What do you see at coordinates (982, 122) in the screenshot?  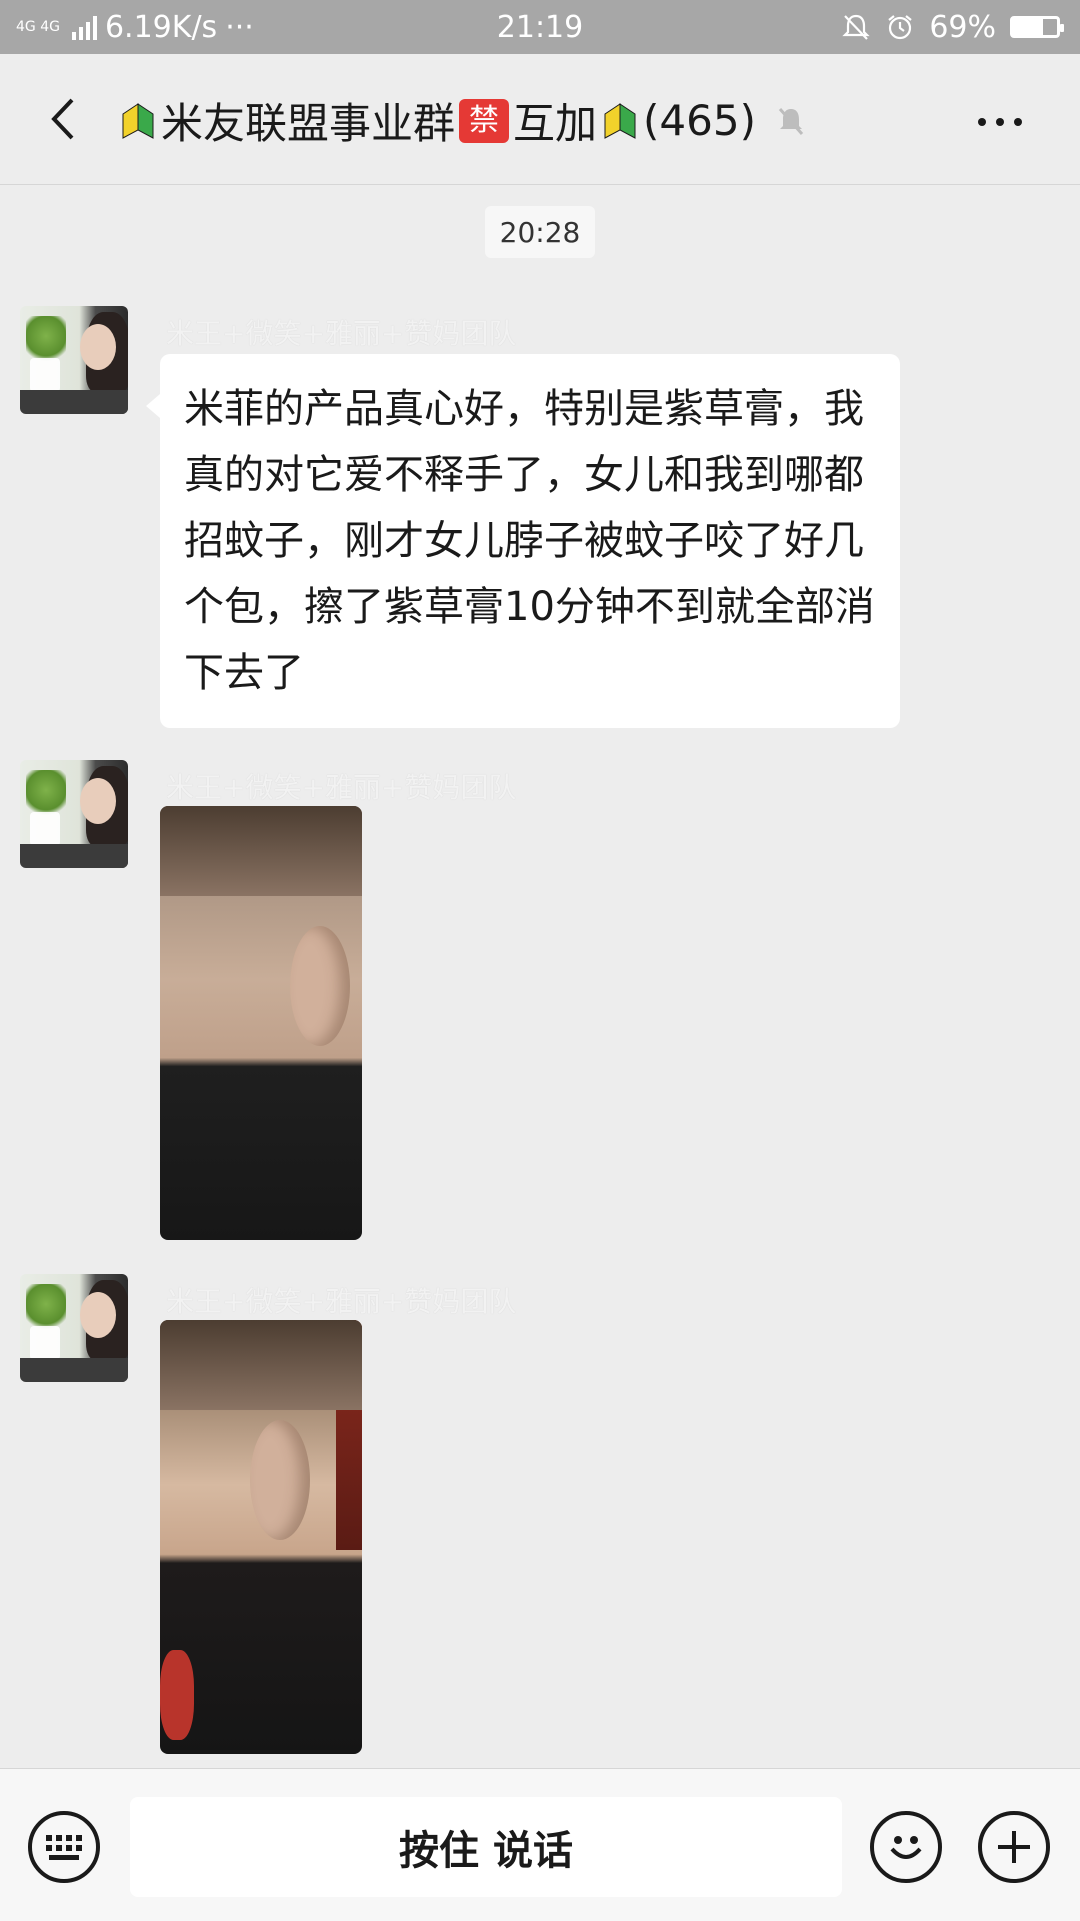 I see `more-icon` at bounding box center [982, 122].